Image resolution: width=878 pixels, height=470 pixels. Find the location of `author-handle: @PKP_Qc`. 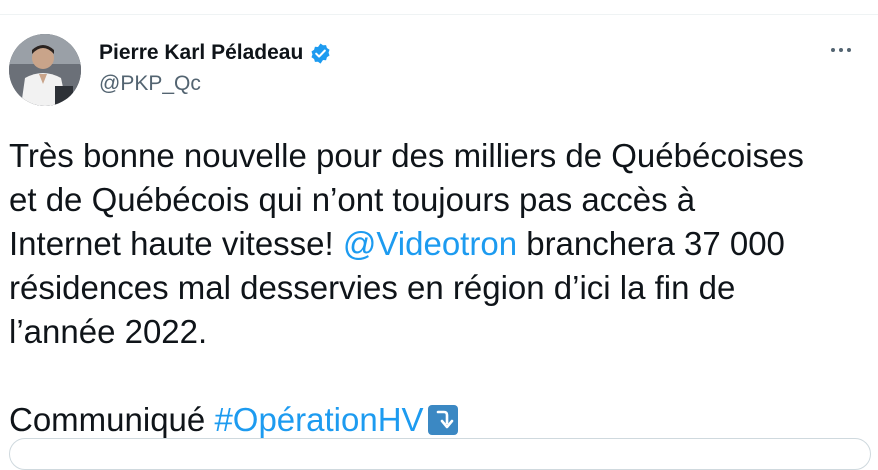

author-handle: @PKP_Qc is located at coordinates (215, 84).